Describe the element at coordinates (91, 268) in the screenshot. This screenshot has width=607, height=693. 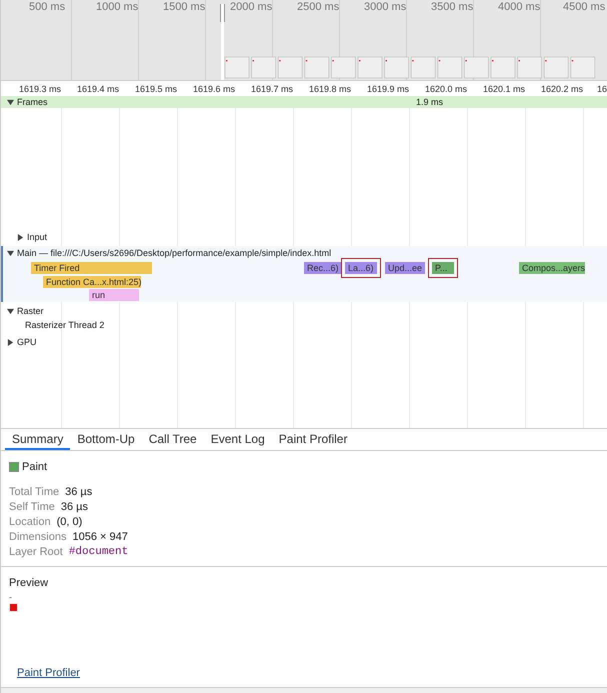
I see `flame-event: Timer Fired` at that location.